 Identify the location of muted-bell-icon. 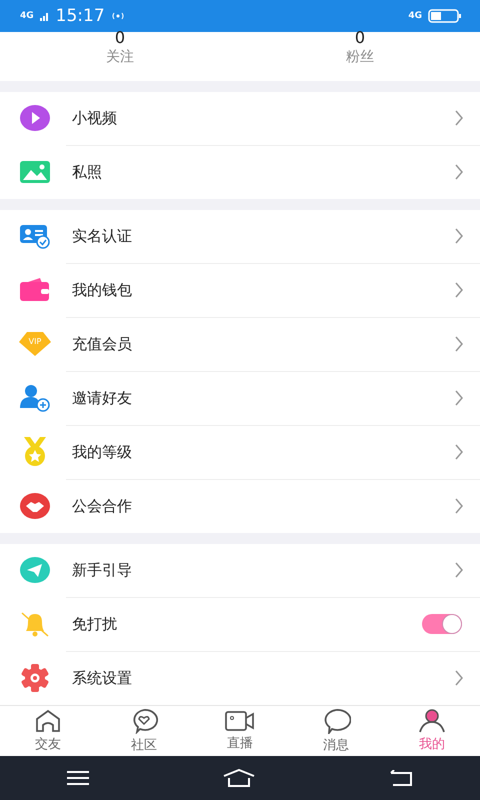
(35, 624).